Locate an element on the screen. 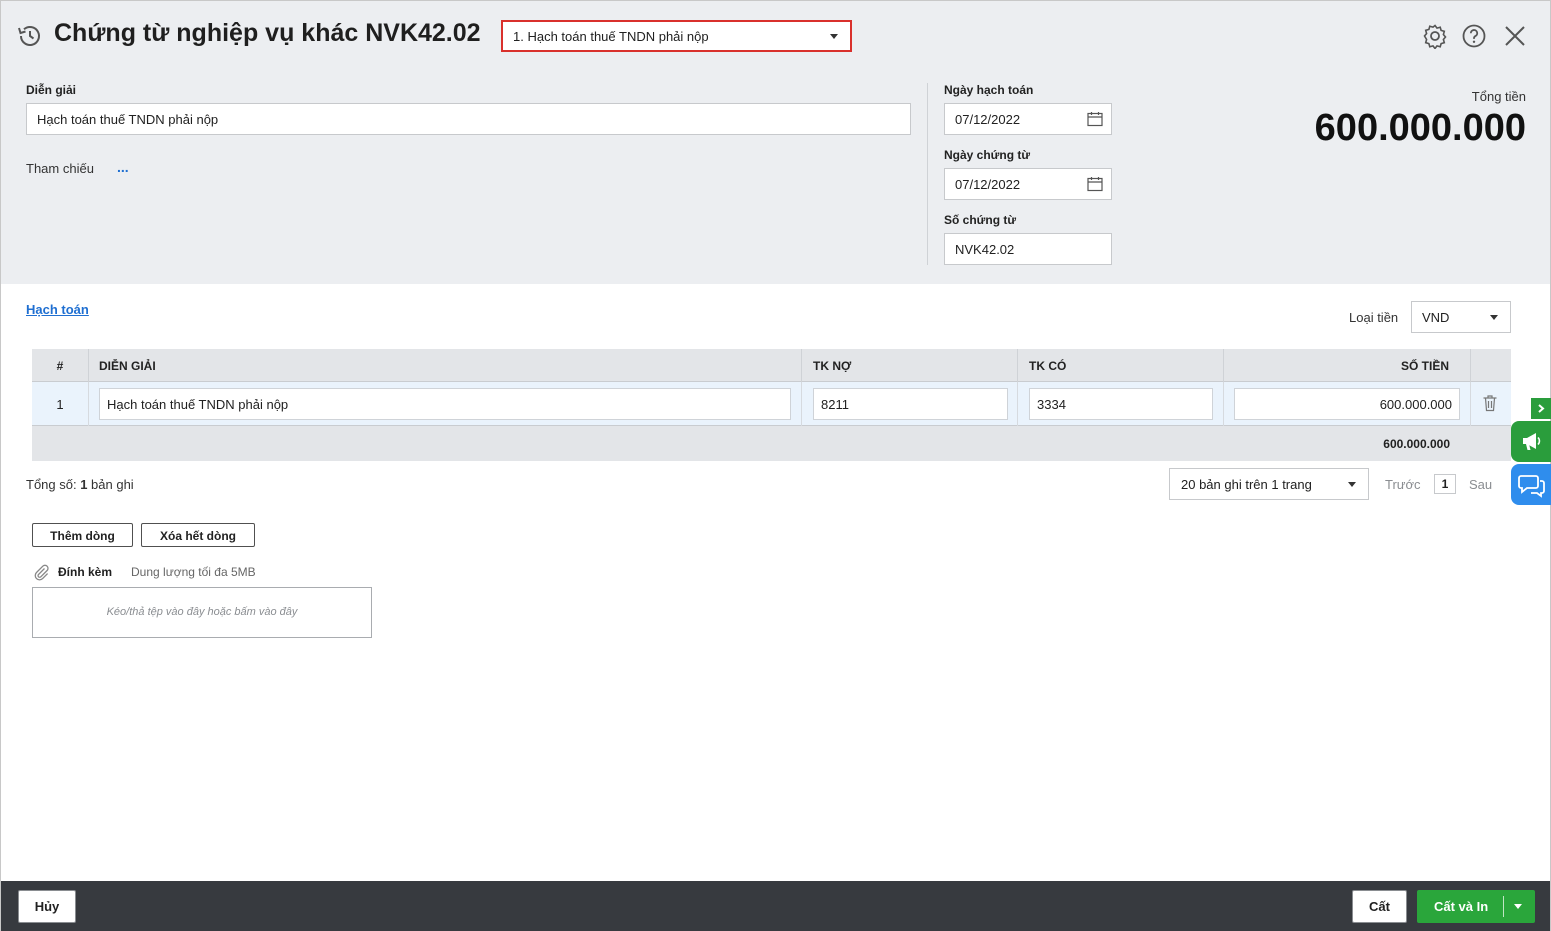 The height and width of the screenshot is (931, 1551). description-input: Hạch toán thuế TNDN phải nộp is located at coordinates (468, 119).